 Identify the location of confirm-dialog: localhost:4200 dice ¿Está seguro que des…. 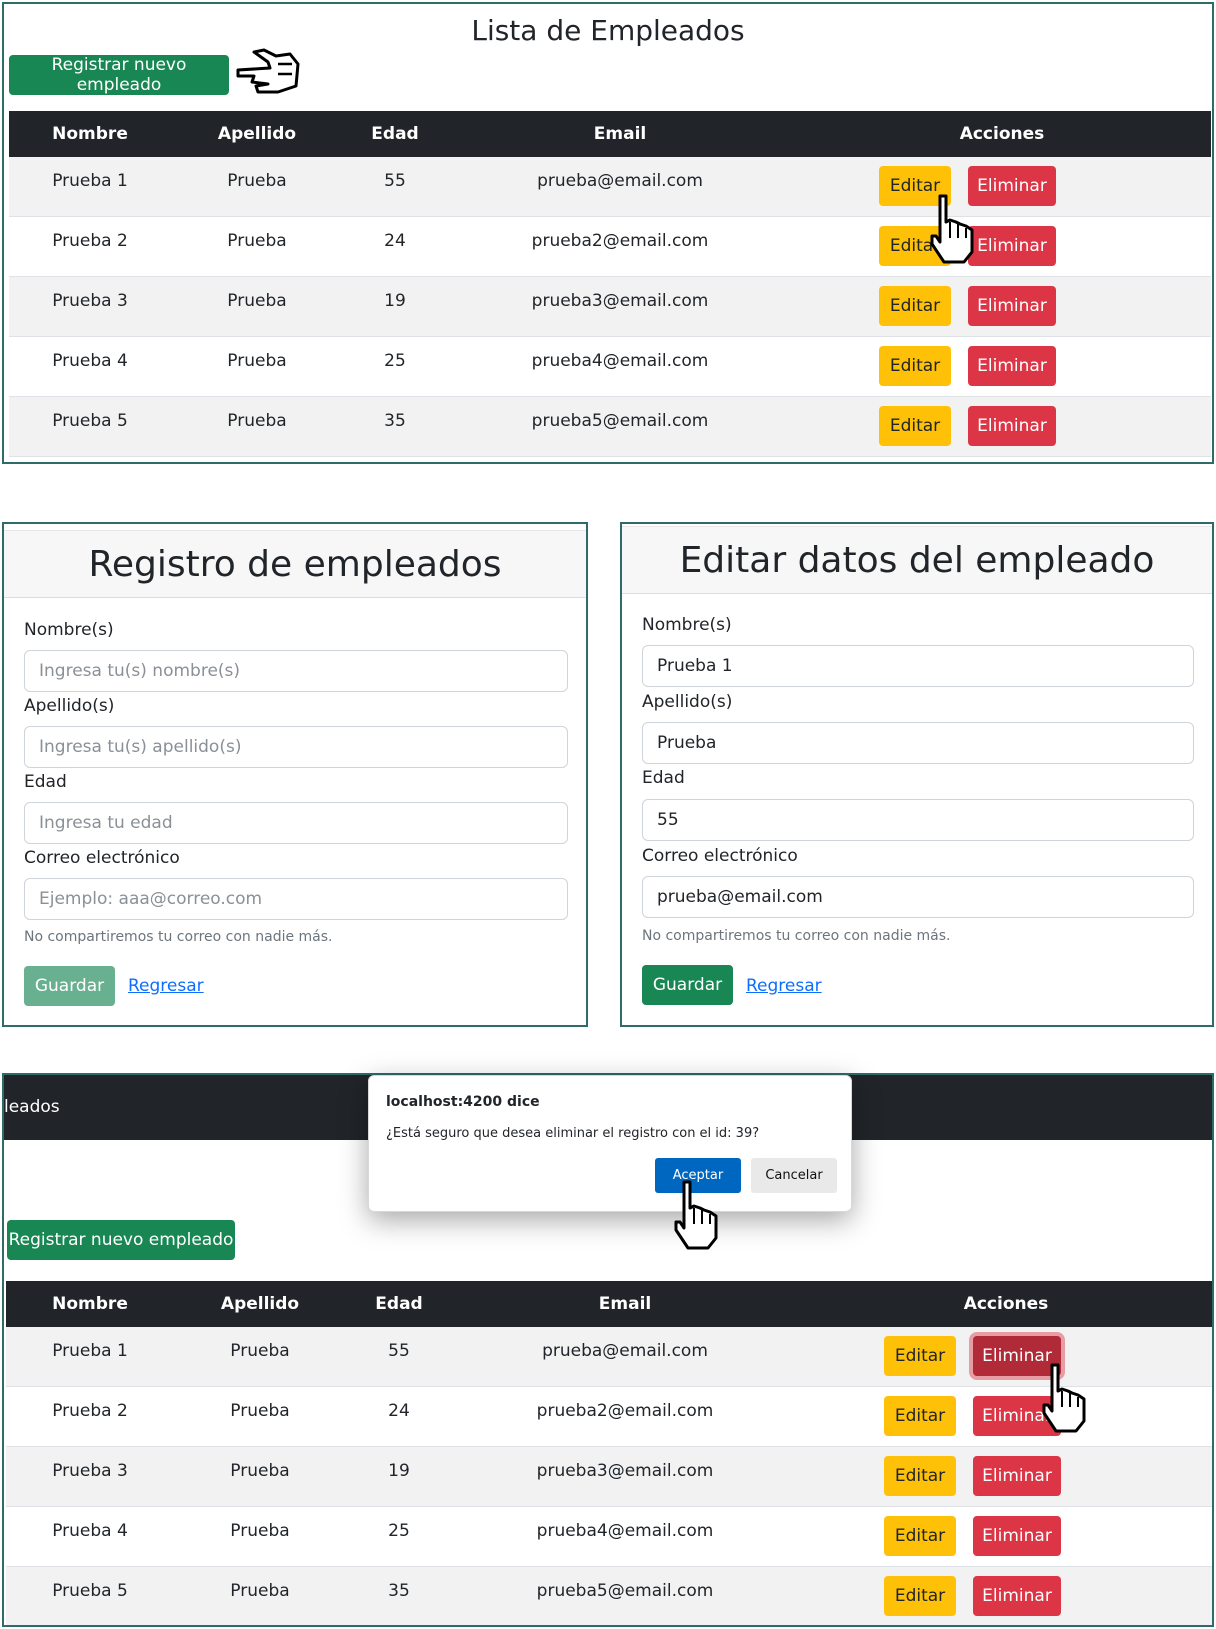
(610, 1143).